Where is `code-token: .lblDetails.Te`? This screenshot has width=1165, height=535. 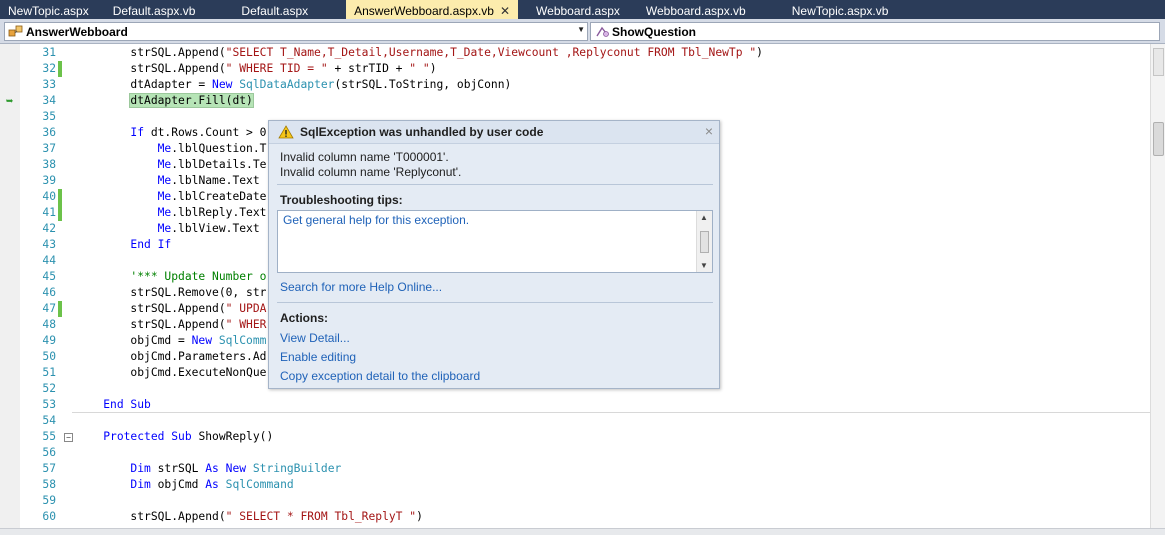
code-token: .lblDetails.Te is located at coordinates (219, 164).